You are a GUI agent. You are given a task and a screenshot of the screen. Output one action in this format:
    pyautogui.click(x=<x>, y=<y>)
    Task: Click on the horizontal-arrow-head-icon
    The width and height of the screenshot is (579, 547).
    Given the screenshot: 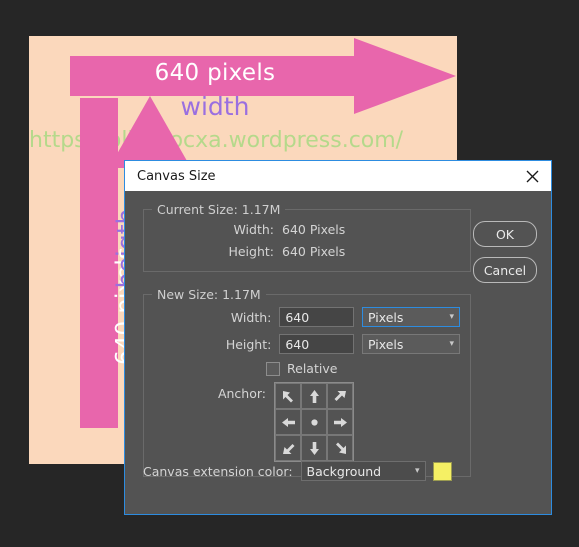 What is the action you would take?
    pyautogui.click(x=405, y=76)
    